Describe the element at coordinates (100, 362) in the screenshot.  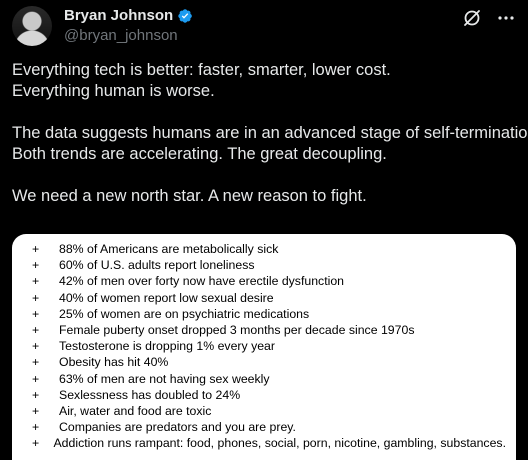
I see `list-item: + Obesity has hit 40%` at that location.